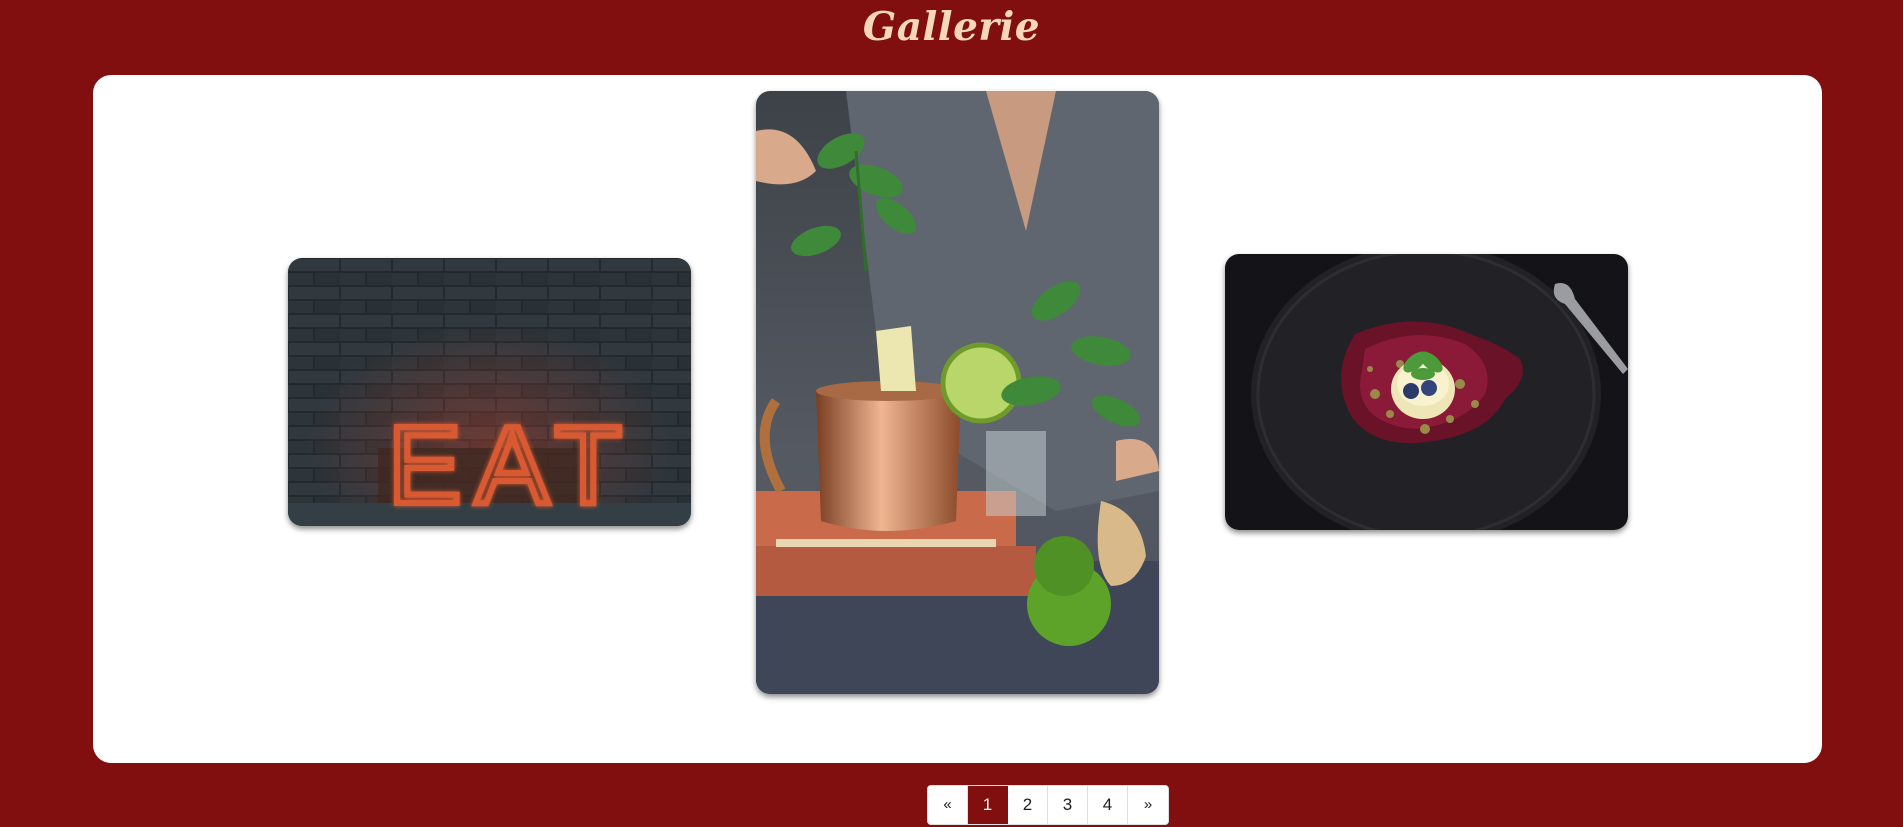 This screenshot has width=1903, height=827. Describe the element at coordinates (988, 805) in the screenshot. I see `pagination-page-1-button: 1` at that location.